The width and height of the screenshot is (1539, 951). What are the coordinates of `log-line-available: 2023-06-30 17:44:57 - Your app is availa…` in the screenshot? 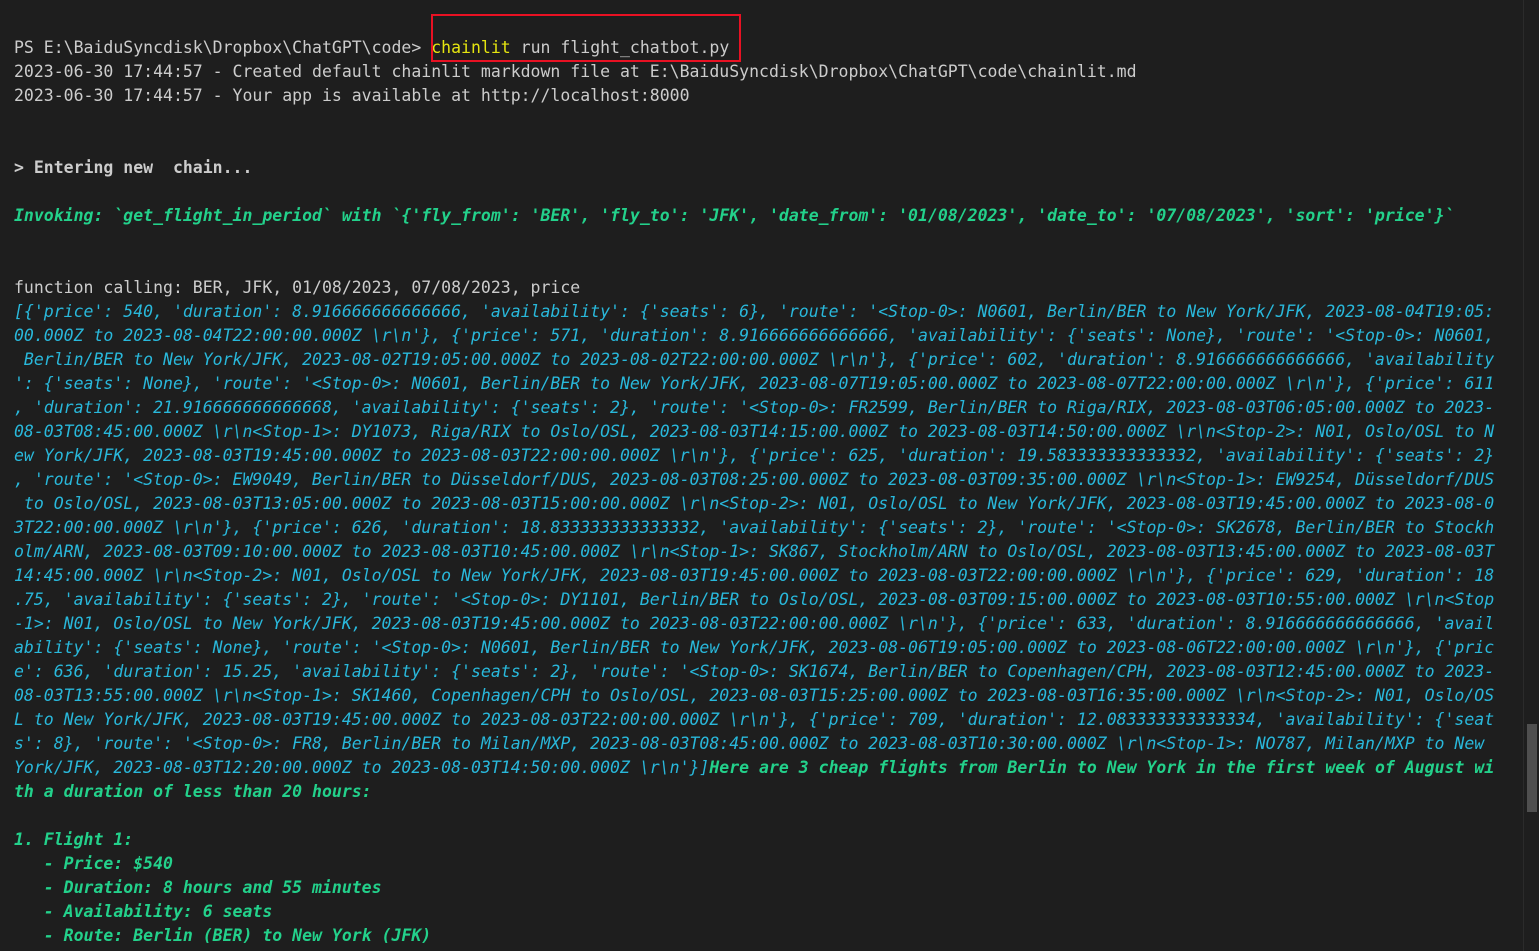 It's located at (352, 95).